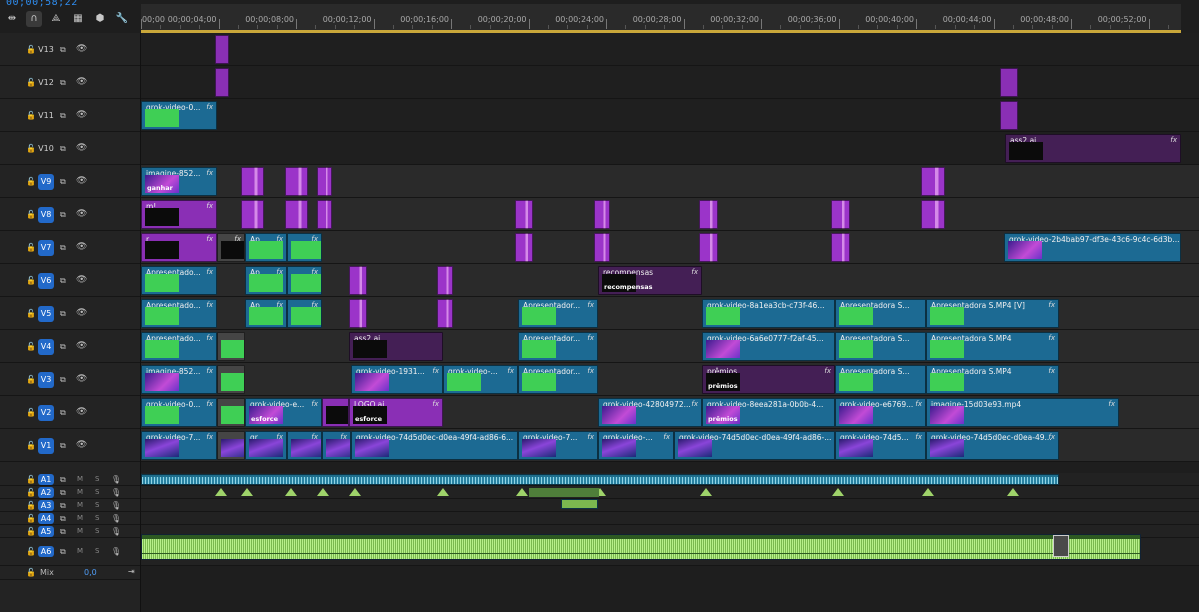 Image resolution: width=1199 pixels, height=612 pixels. I want to click on video-clip: LOGO.ai fx esforce, so click(396, 412).